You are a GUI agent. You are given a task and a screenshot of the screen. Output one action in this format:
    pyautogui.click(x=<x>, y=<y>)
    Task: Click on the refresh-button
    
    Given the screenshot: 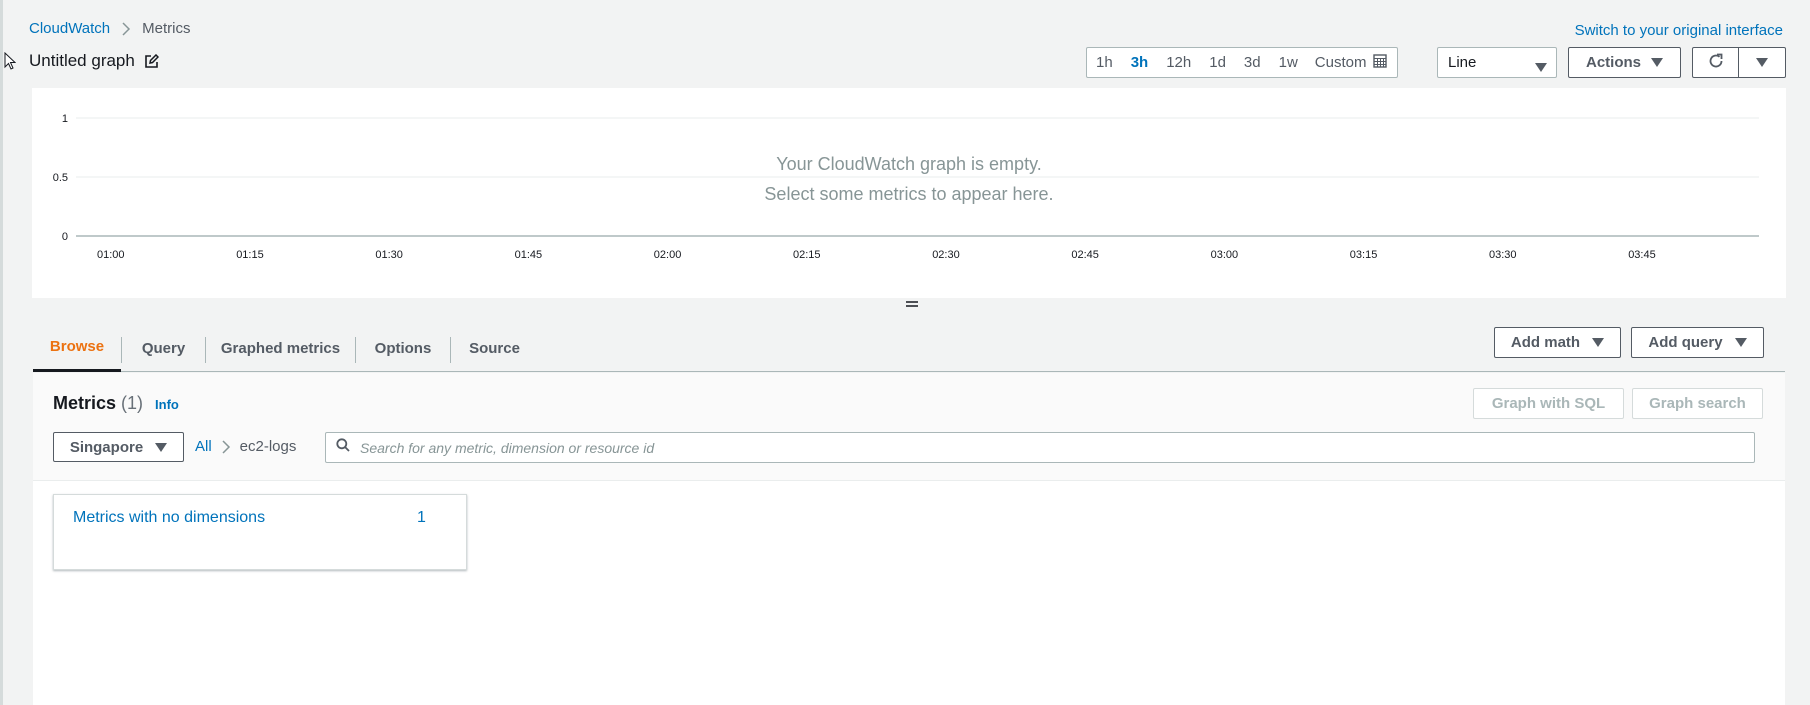 What is the action you would take?
    pyautogui.click(x=1715, y=62)
    